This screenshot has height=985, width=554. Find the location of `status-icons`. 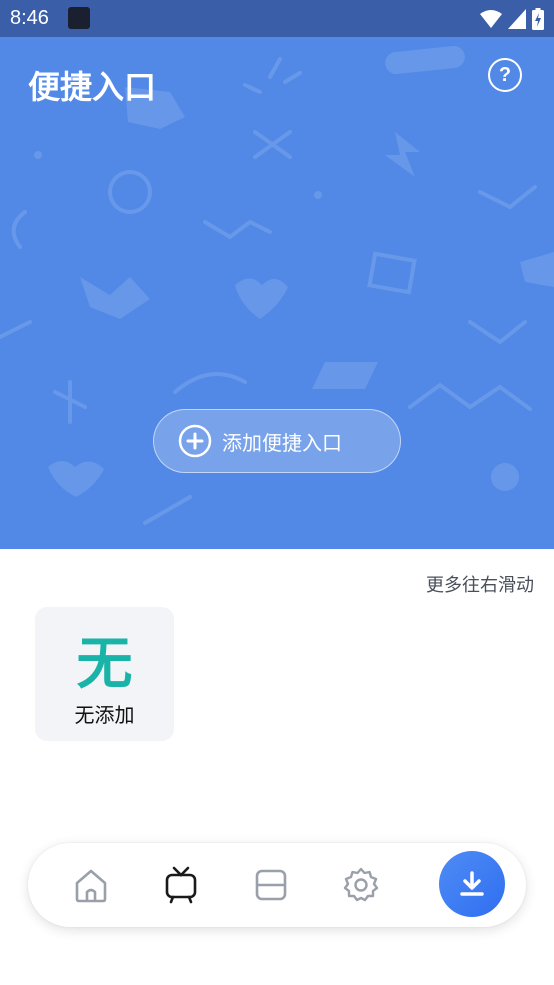

status-icons is located at coordinates (512, 19).